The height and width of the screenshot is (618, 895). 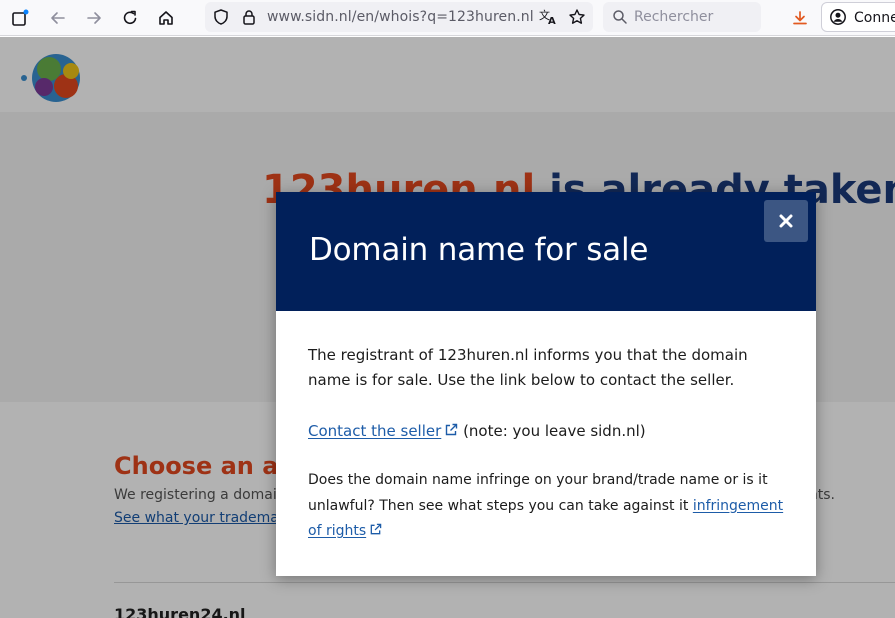 I want to click on search-icon, so click(x=620, y=17).